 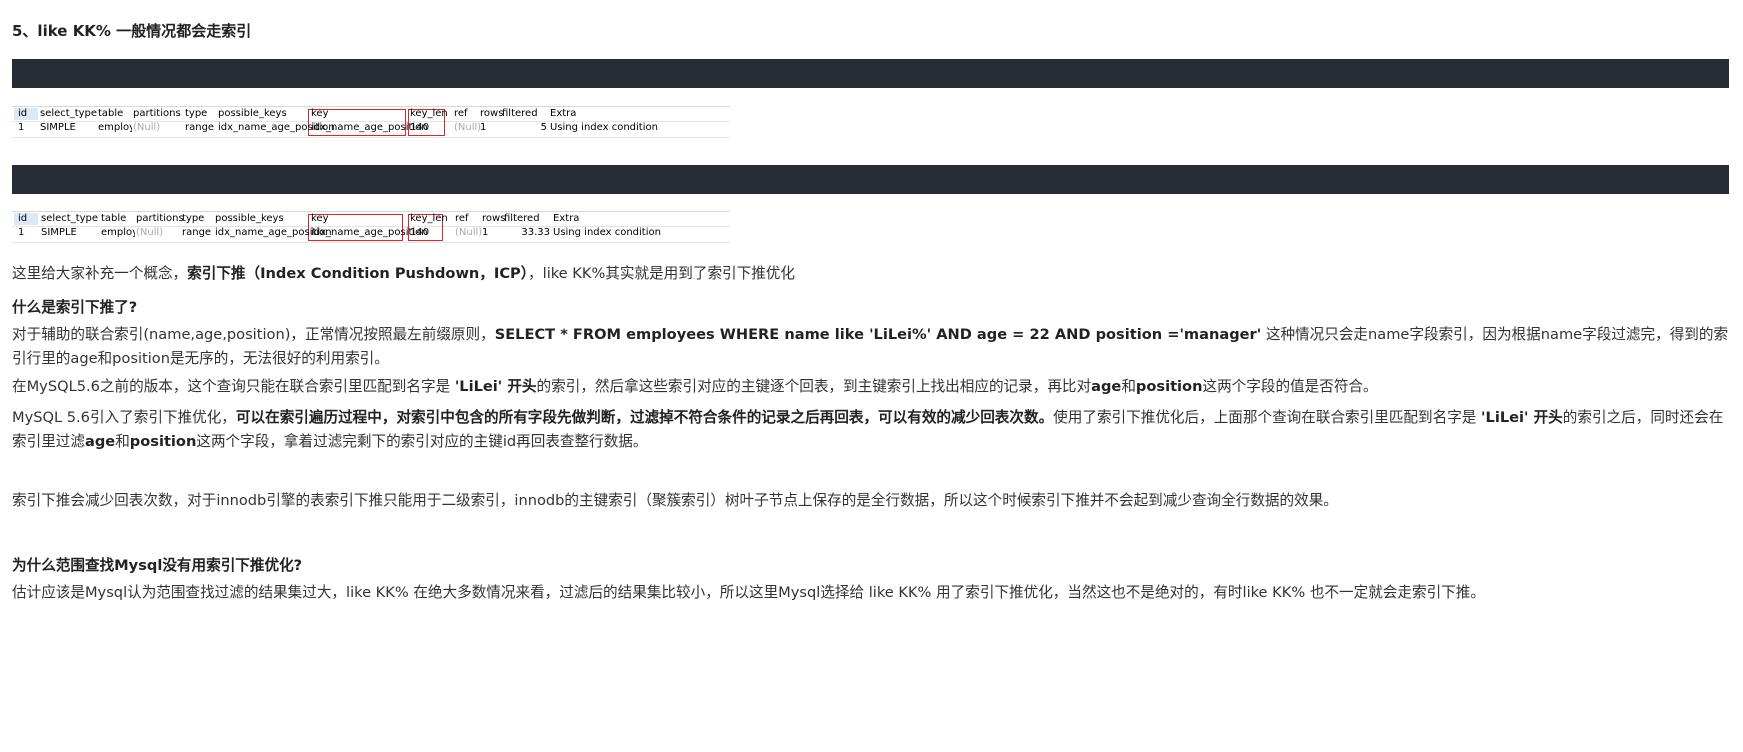 I want to click on text-span: MySQL 5.6引入了索引下推优化，, so click(x=124, y=417).